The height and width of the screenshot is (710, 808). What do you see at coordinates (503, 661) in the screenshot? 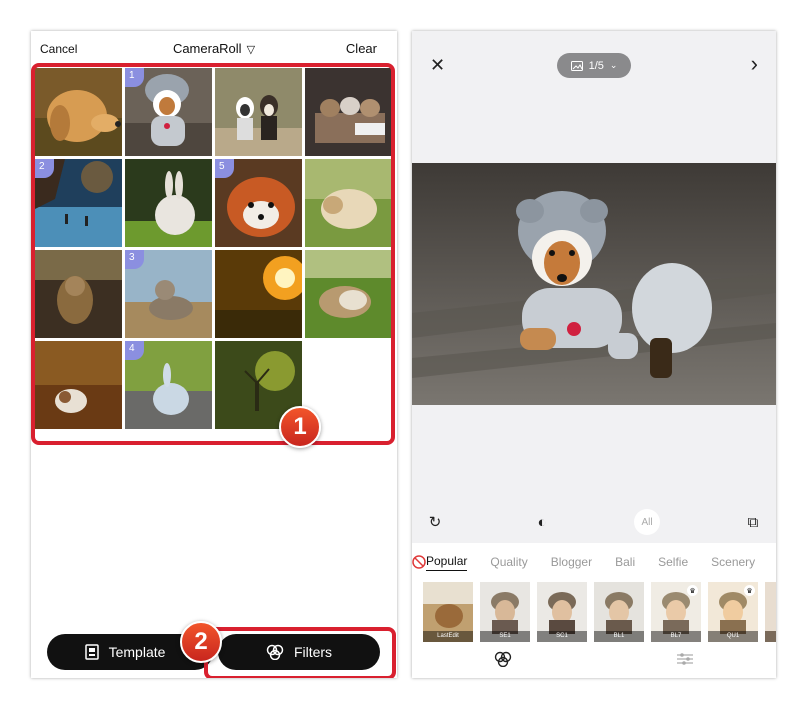
I see `filters-tab-icon` at bounding box center [503, 661].